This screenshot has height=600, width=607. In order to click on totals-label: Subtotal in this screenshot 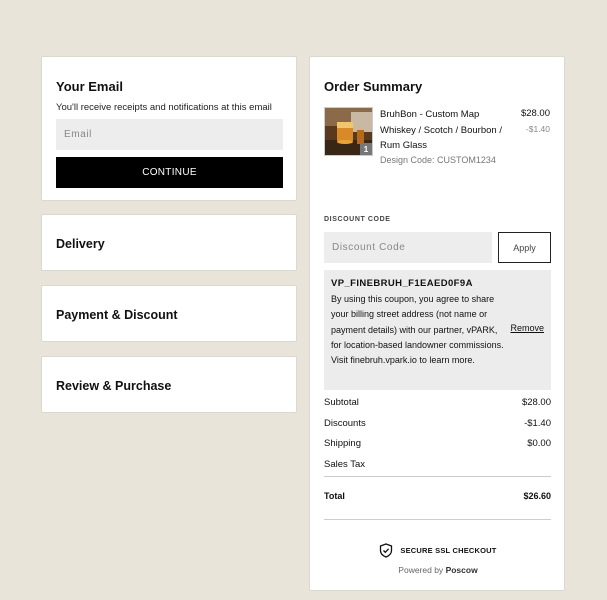, I will do `click(341, 402)`.